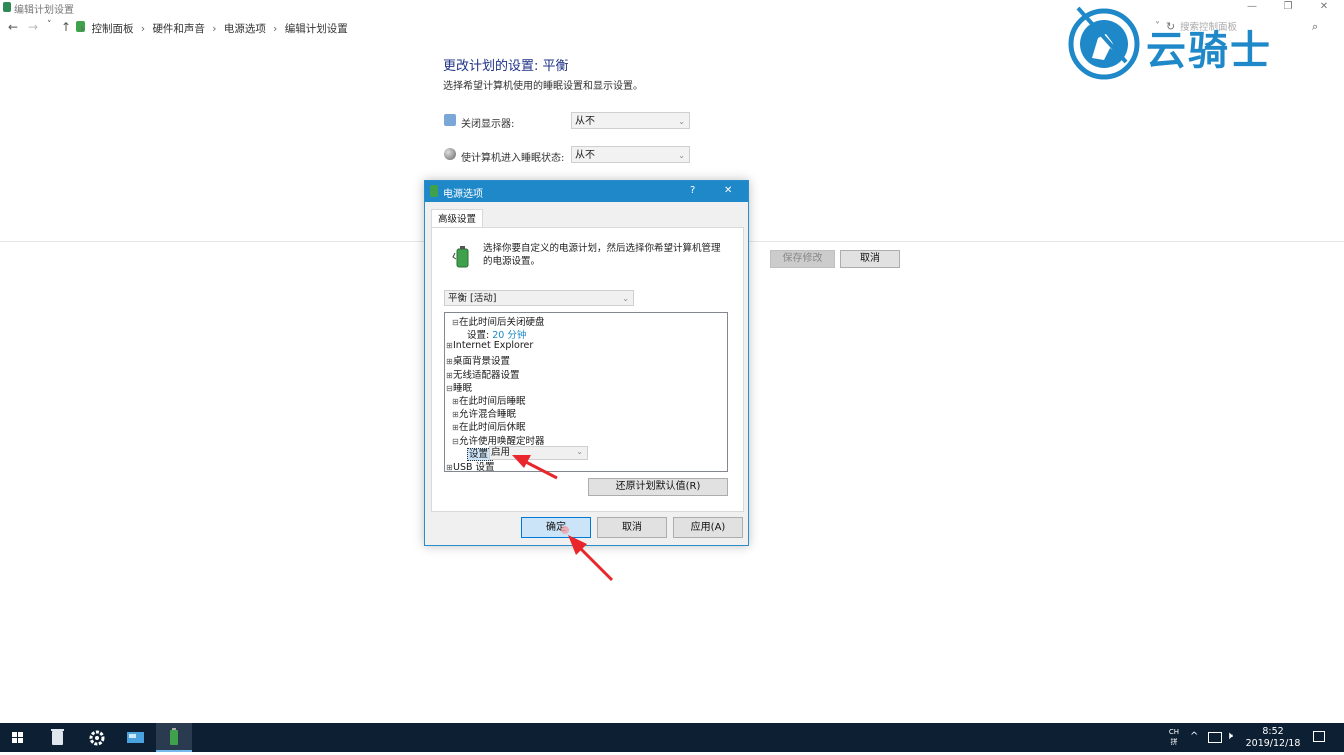  I want to click on back-button: ←, so click(13, 27).